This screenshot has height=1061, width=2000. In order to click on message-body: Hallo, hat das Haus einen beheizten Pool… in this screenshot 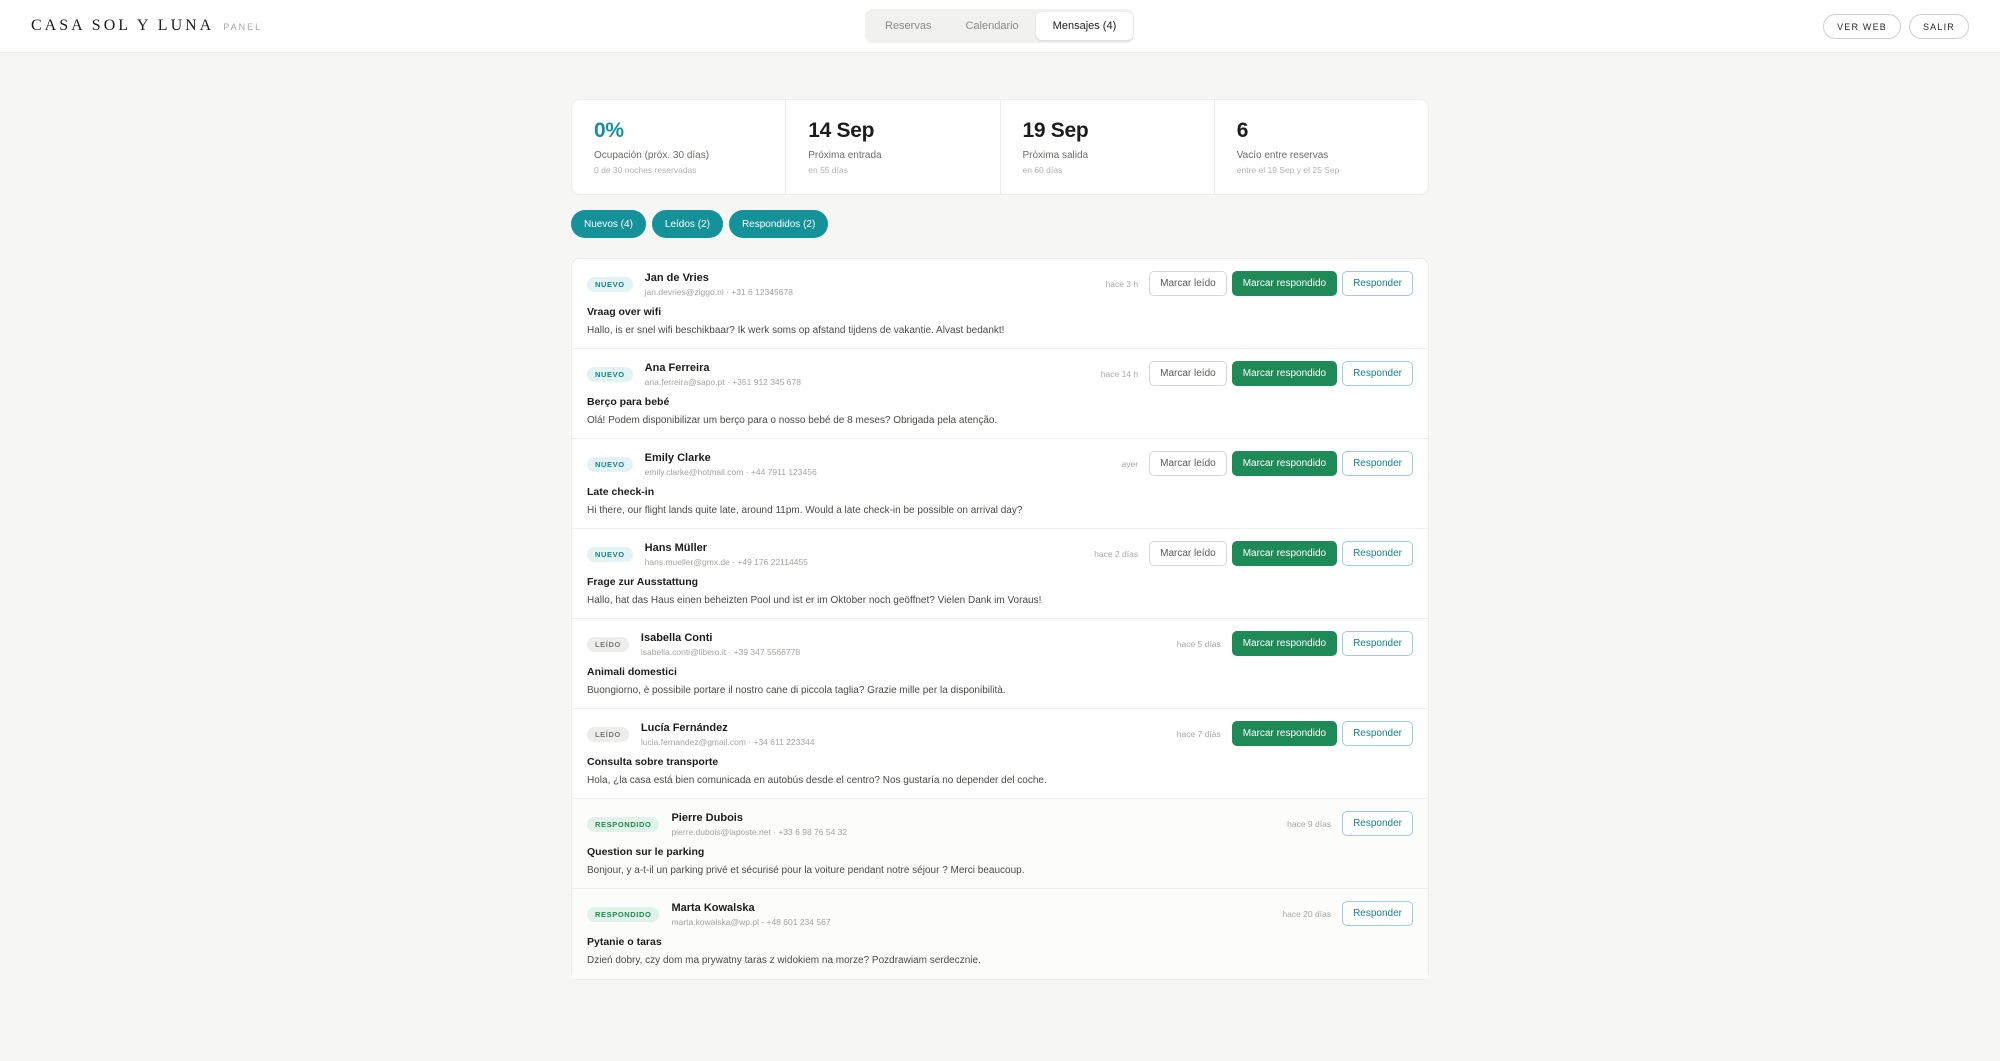, I will do `click(814, 600)`.